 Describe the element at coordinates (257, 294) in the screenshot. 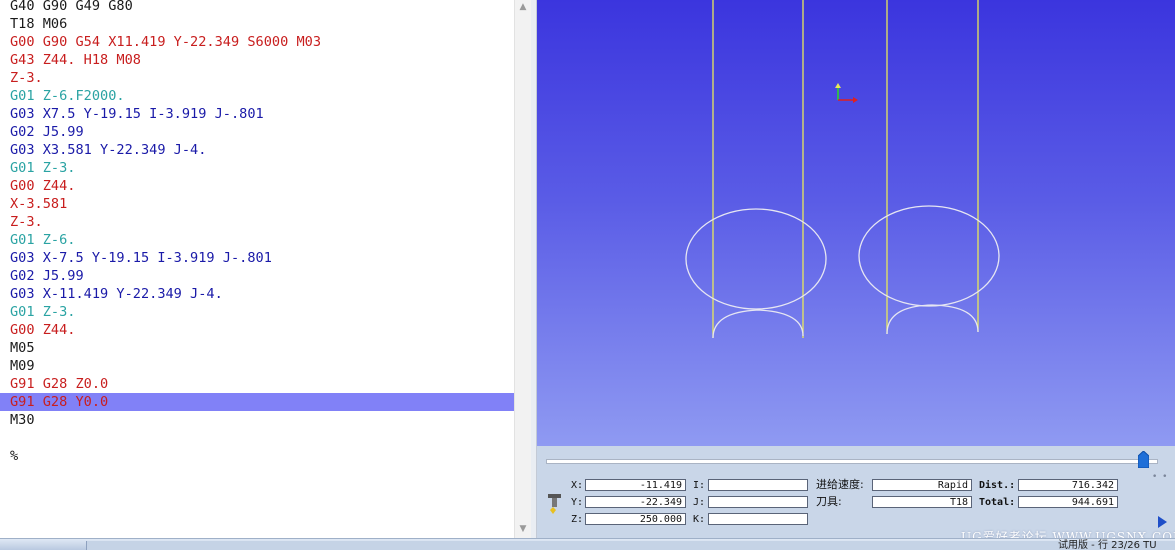

I see `code-line: G03 X-11.419 Y-22.349 J-4.` at that location.